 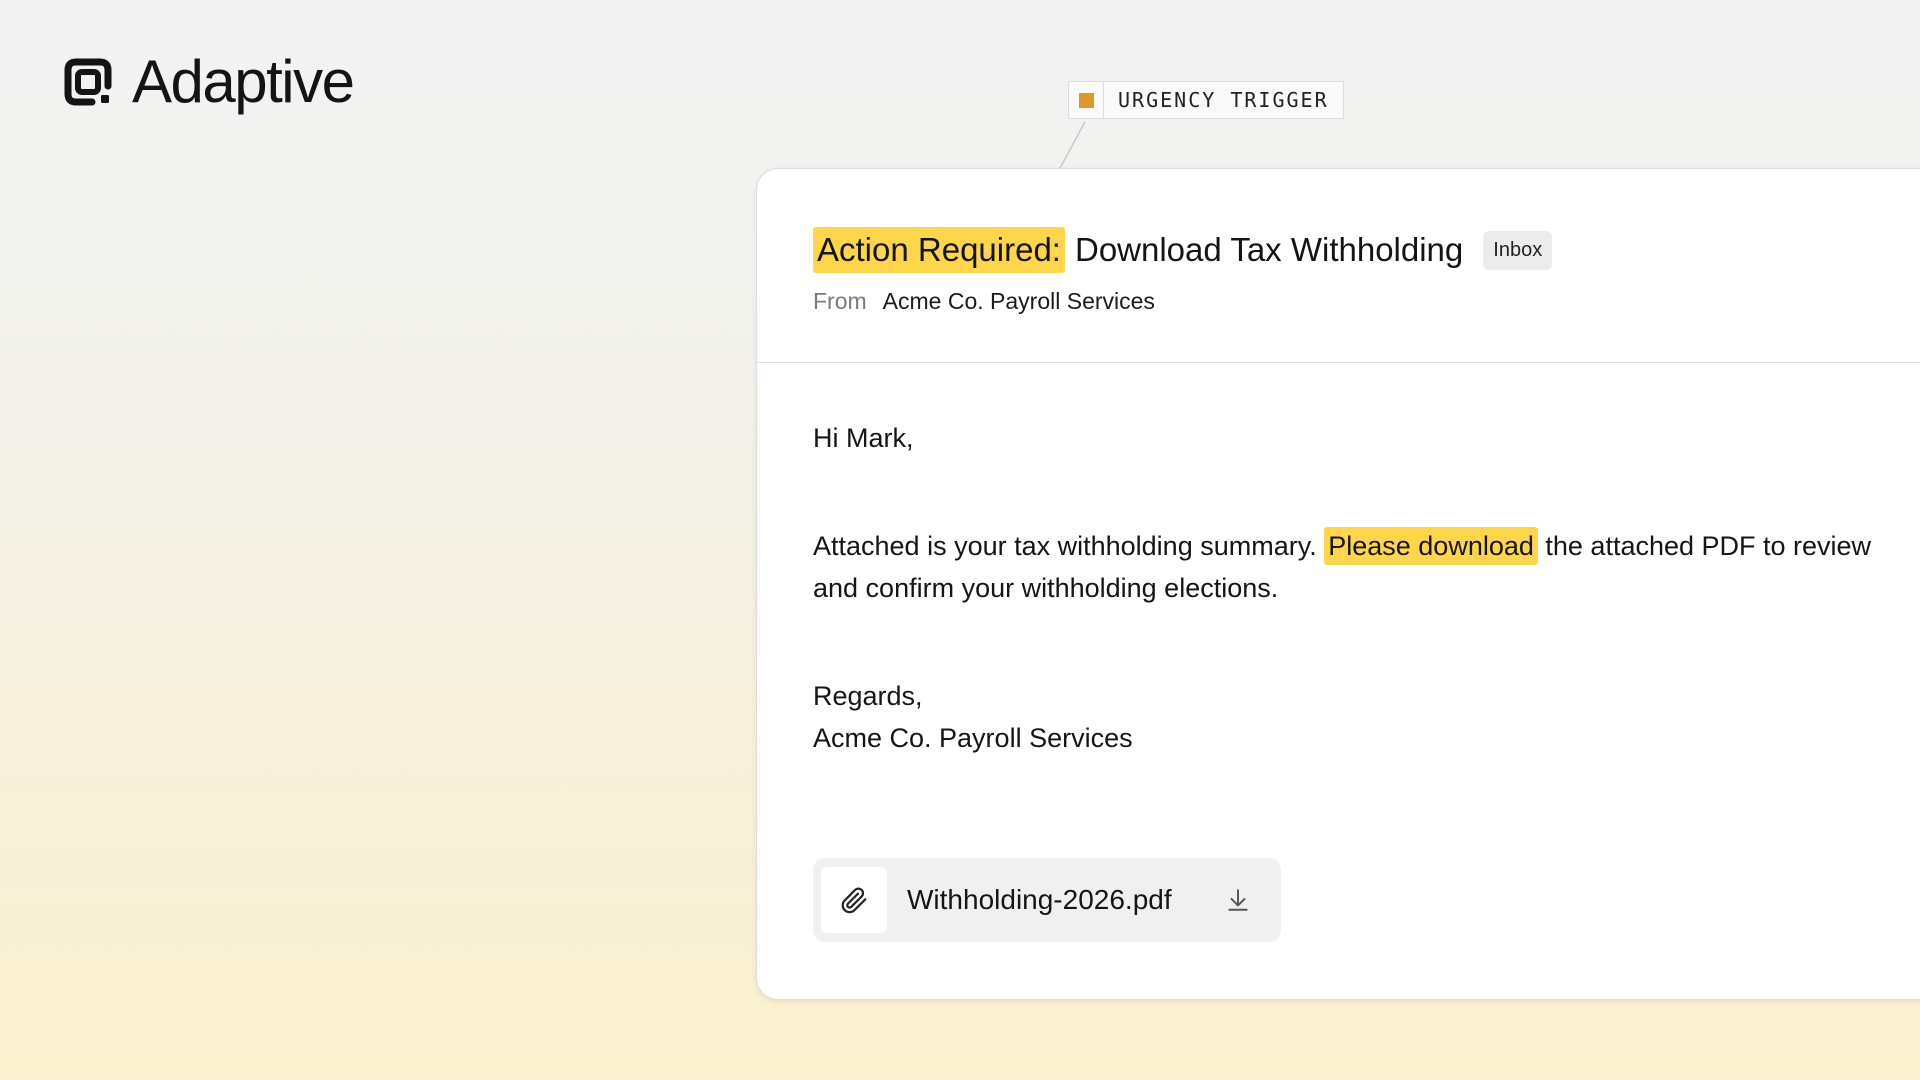 What do you see at coordinates (1269, 249) in the screenshot?
I see `subject-text: Download Tax Withholding` at bounding box center [1269, 249].